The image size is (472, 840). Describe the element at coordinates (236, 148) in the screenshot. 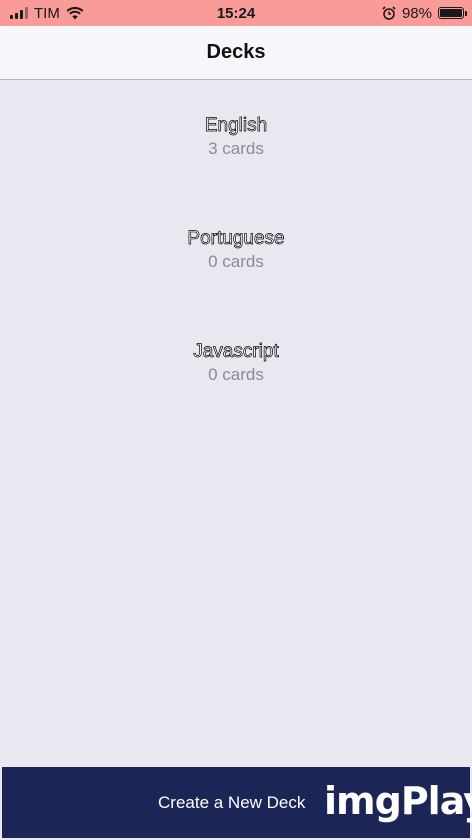

I see `deck-card-count: 3 cards` at that location.